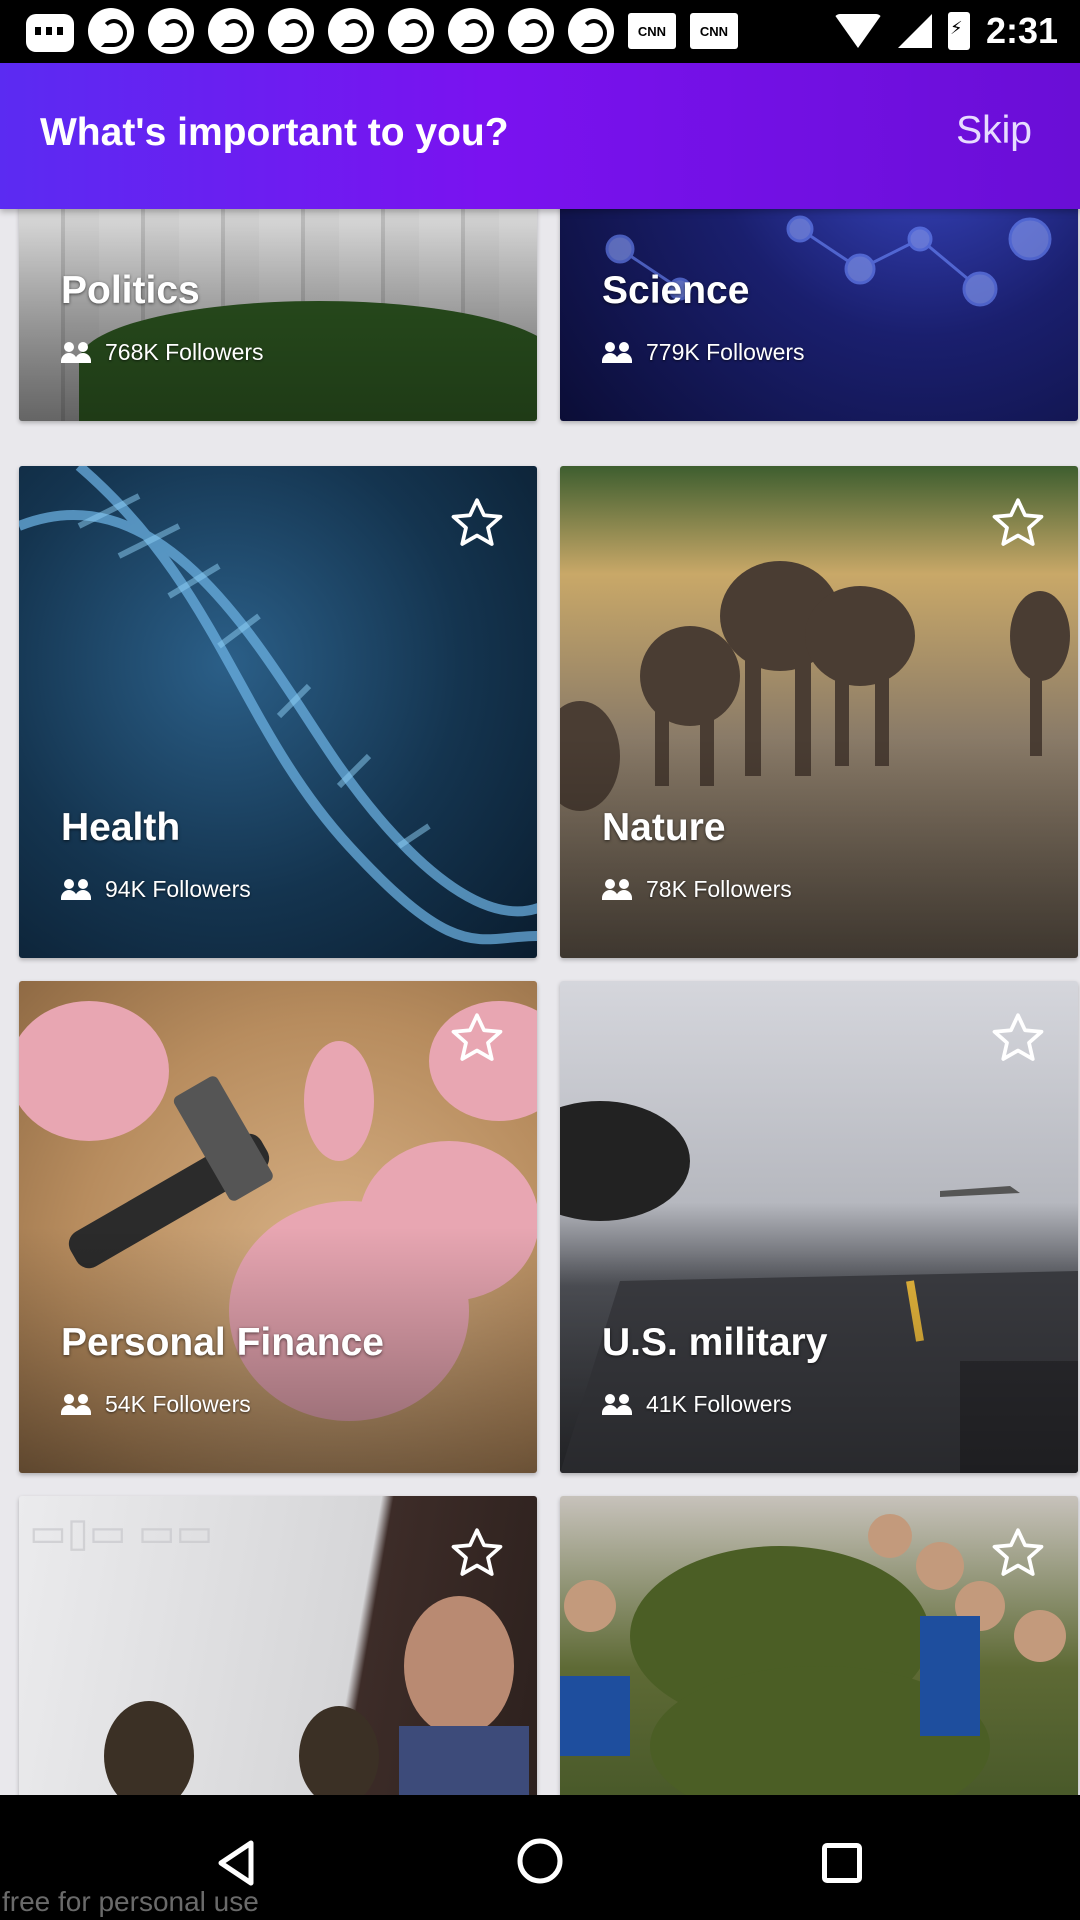  What do you see at coordinates (540, 136) in the screenshot?
I see `app-bar: What's important to you? Skip` at bounding box center [540, 136].